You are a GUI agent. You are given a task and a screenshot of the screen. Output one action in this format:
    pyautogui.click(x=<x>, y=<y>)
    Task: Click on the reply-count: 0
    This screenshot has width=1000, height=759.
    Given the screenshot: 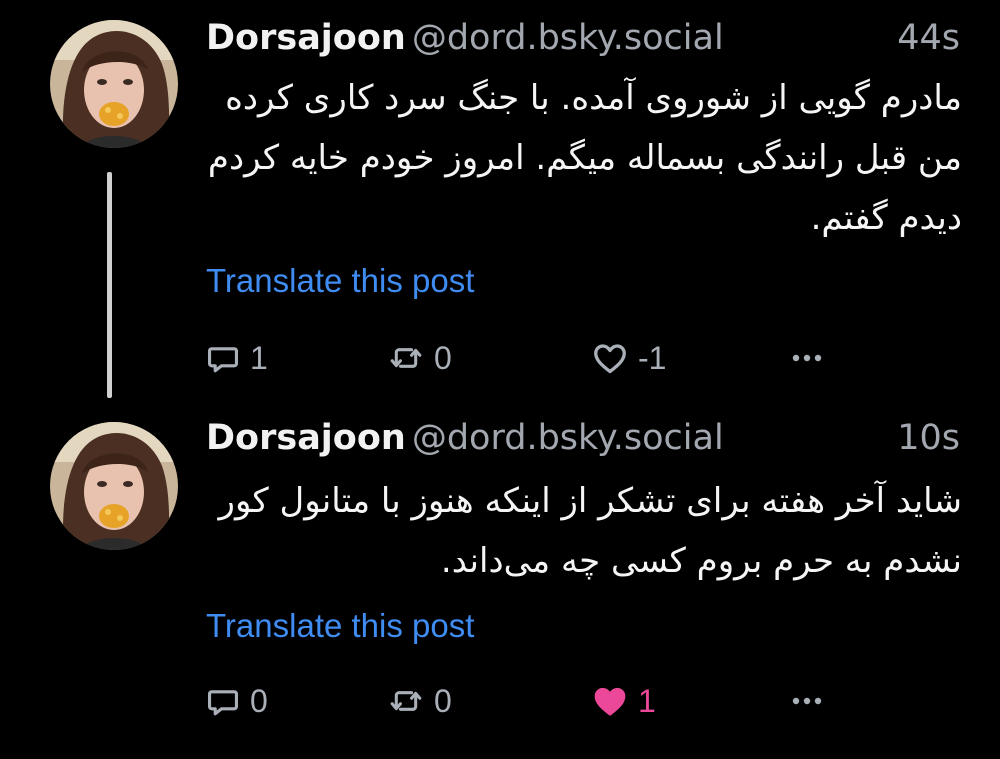 What is the action you would take?
    pyautogui.click(x=259, y=700)
    